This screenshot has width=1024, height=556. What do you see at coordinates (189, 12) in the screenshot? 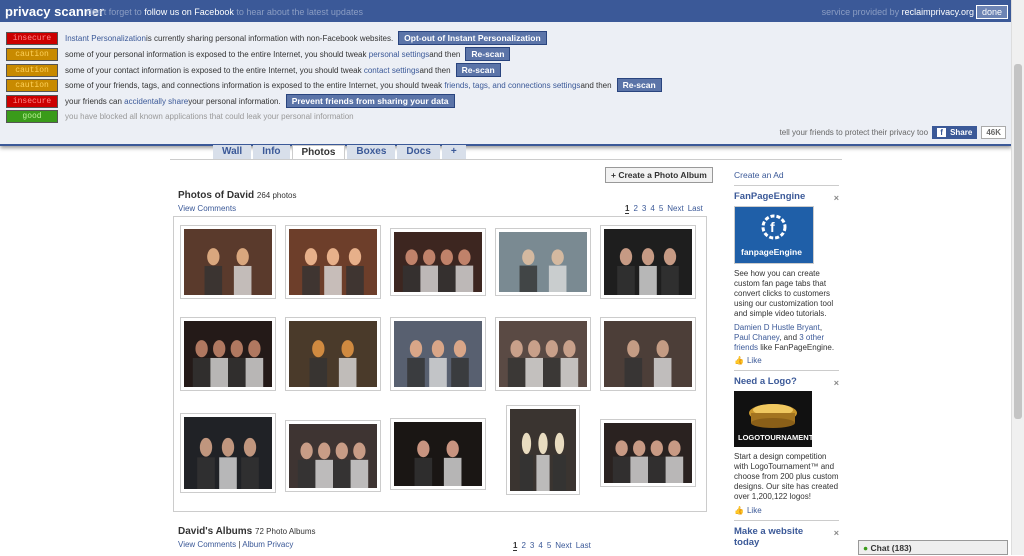
I see `follow-facebook-link: follow us on Facebook` at bounding box center [189, 12].